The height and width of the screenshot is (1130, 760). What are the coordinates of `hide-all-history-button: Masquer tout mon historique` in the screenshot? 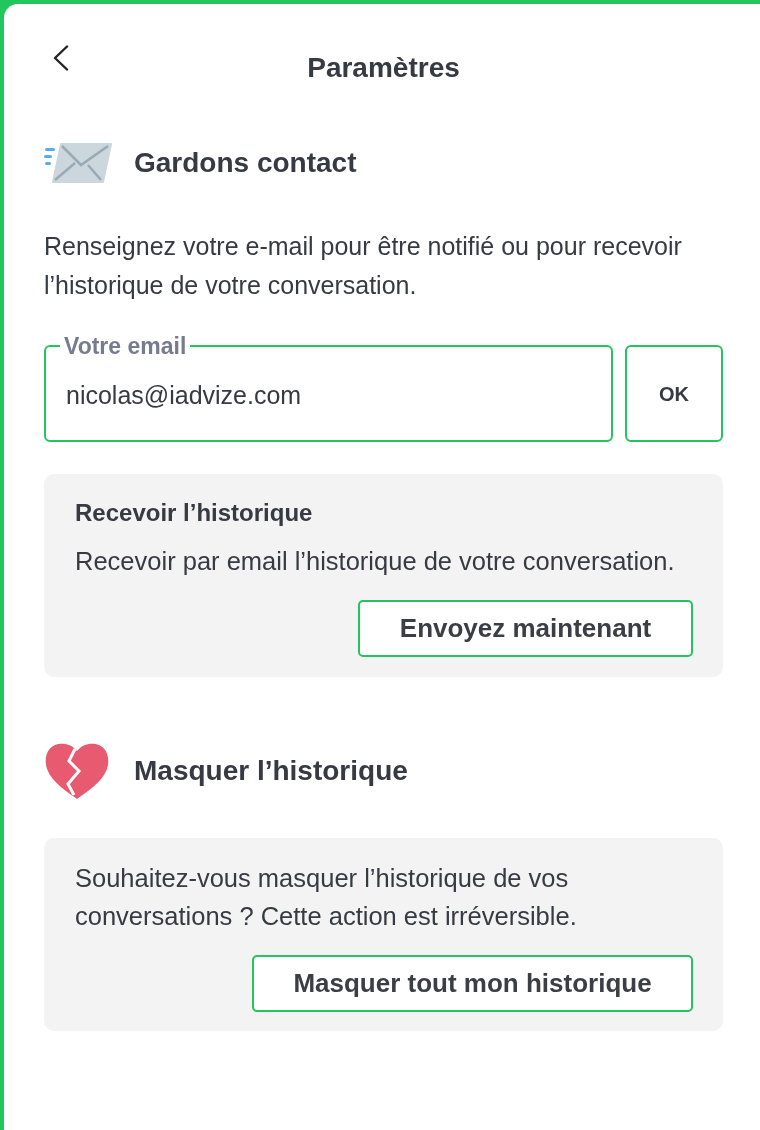 It's located at (472, 983).